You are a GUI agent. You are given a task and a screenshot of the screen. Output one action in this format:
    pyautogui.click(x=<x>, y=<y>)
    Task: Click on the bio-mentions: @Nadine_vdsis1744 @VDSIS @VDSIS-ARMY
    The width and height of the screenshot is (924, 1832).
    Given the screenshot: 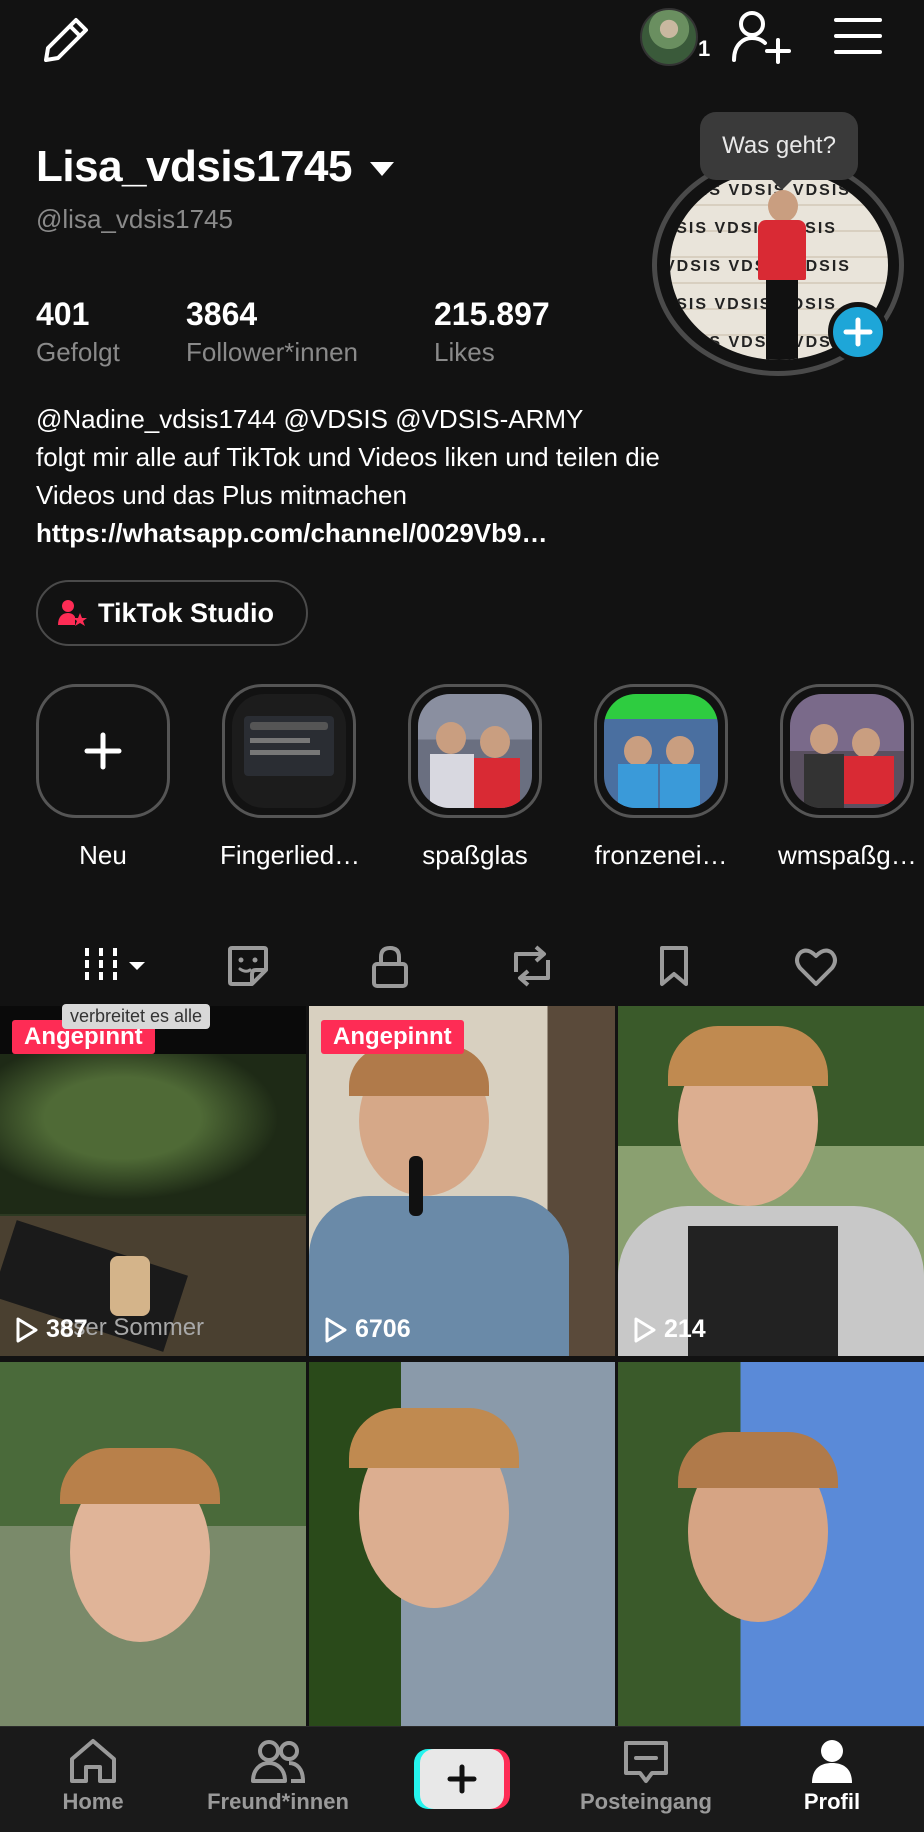 What is the action you would take?
    pyautogui.click(x=466, y=419)
    